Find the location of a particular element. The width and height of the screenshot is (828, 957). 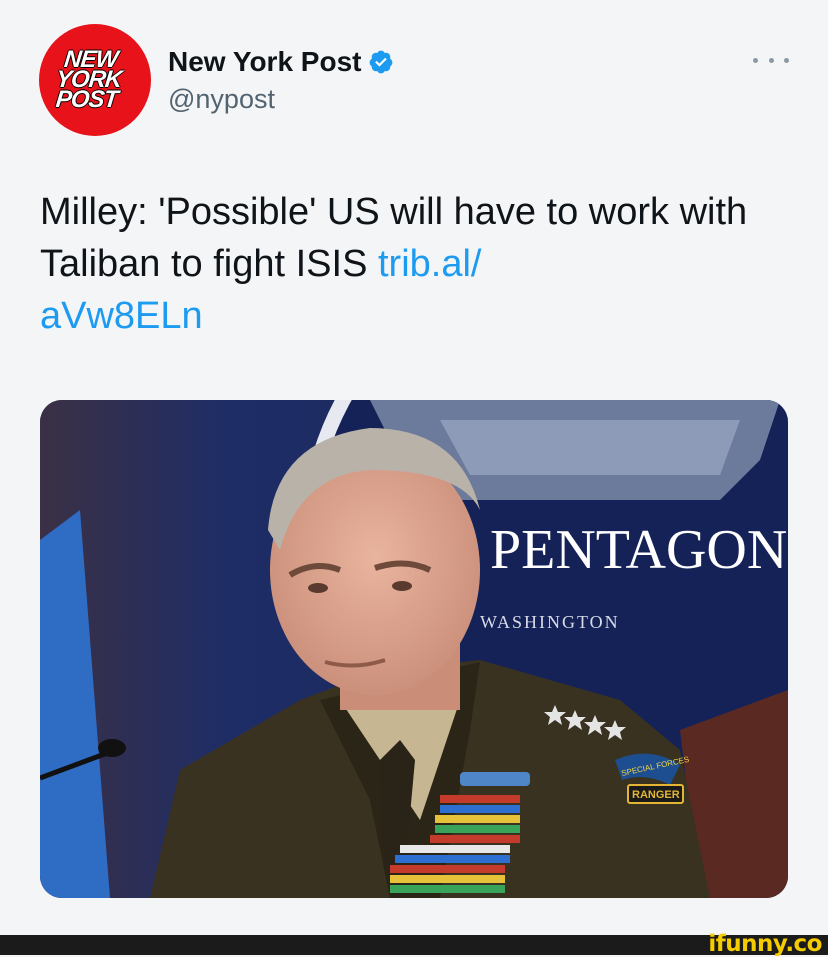

watermark-bar: ifunny.co is located at coordinates (414, 944).